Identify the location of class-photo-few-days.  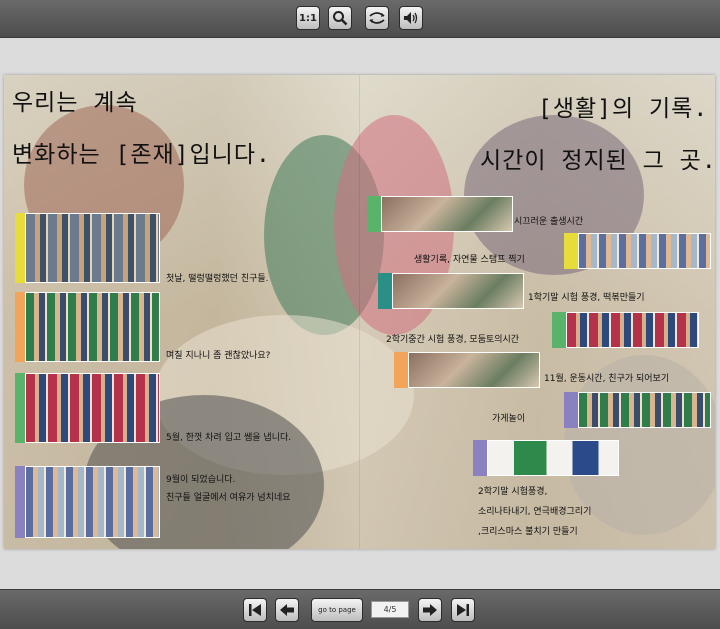
(92, 327).